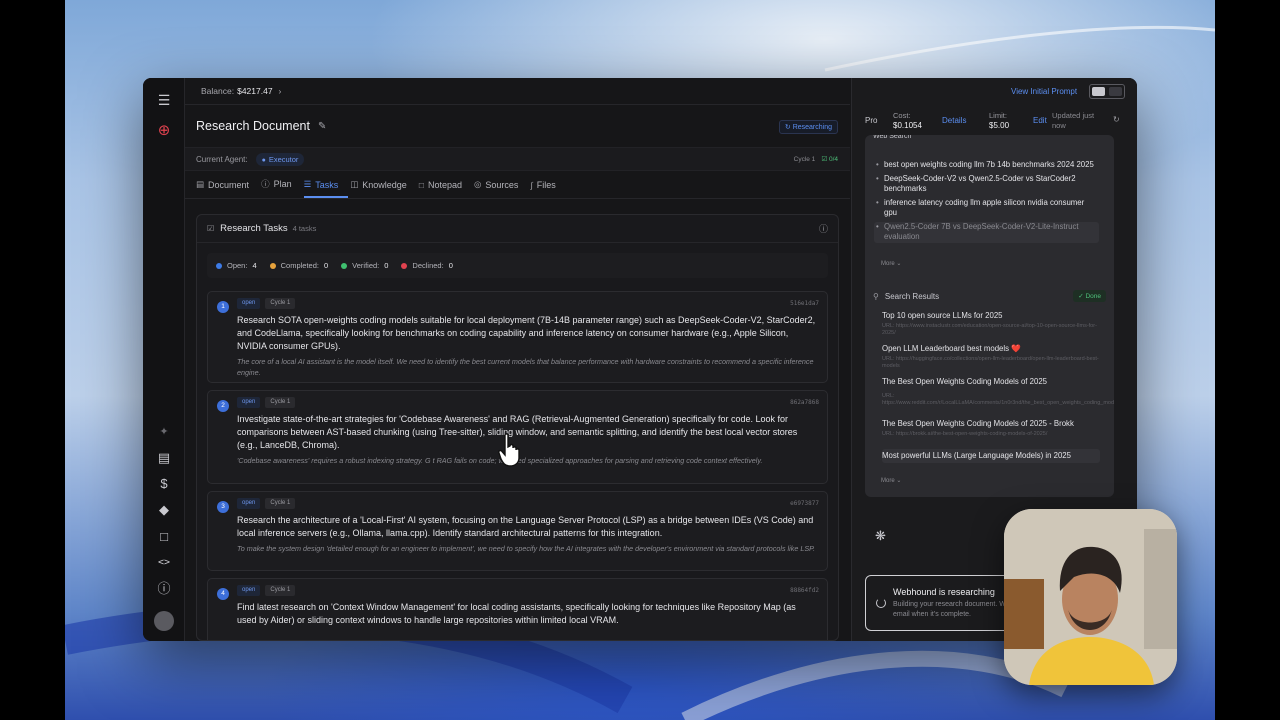 The height and width of the screenshot is (720, 1280). Describe the element at coordinates (307, 184) in the screenshot. I see `tasks-icon: ☰` at that location.